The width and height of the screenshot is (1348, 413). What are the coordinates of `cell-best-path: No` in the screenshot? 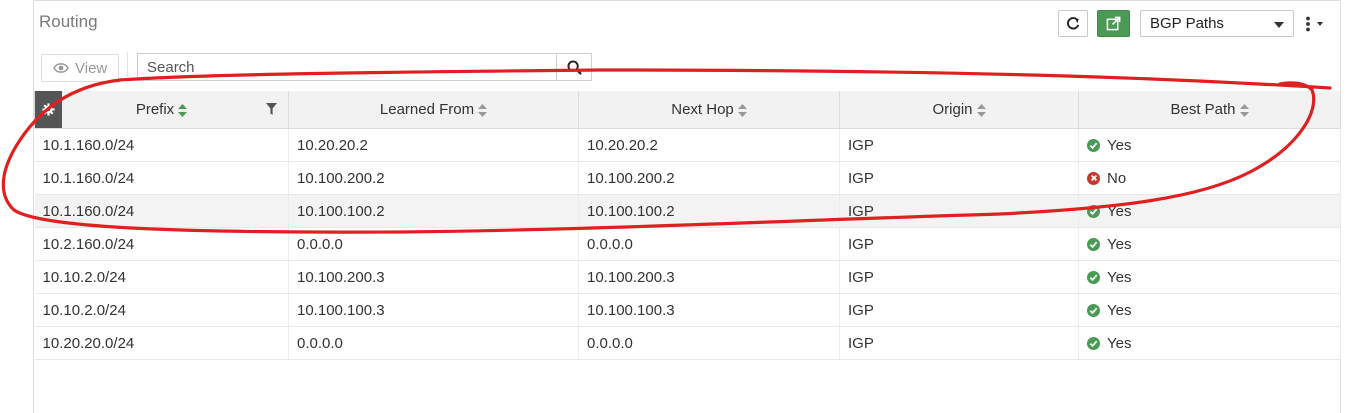 It's located at (1209, 178).